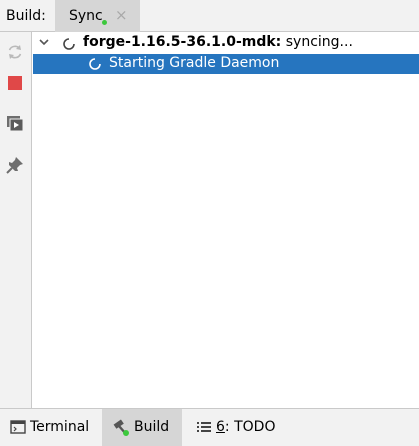 This screenshot has height=446, width=419. Describe the element at coordinates (15, 83) in the screenshot. I see `stop-icon` at that location.